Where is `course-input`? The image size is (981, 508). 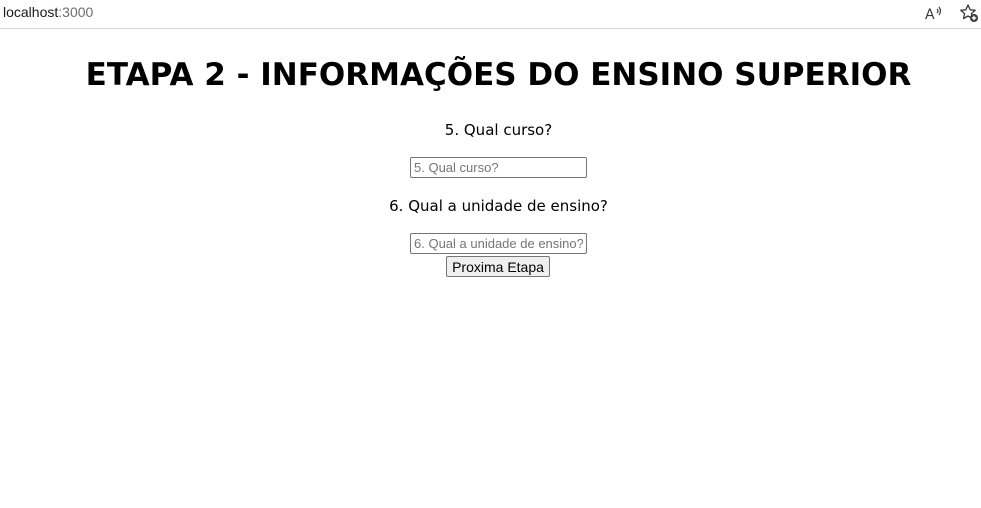 course-input is located at coordinates (498, 167).